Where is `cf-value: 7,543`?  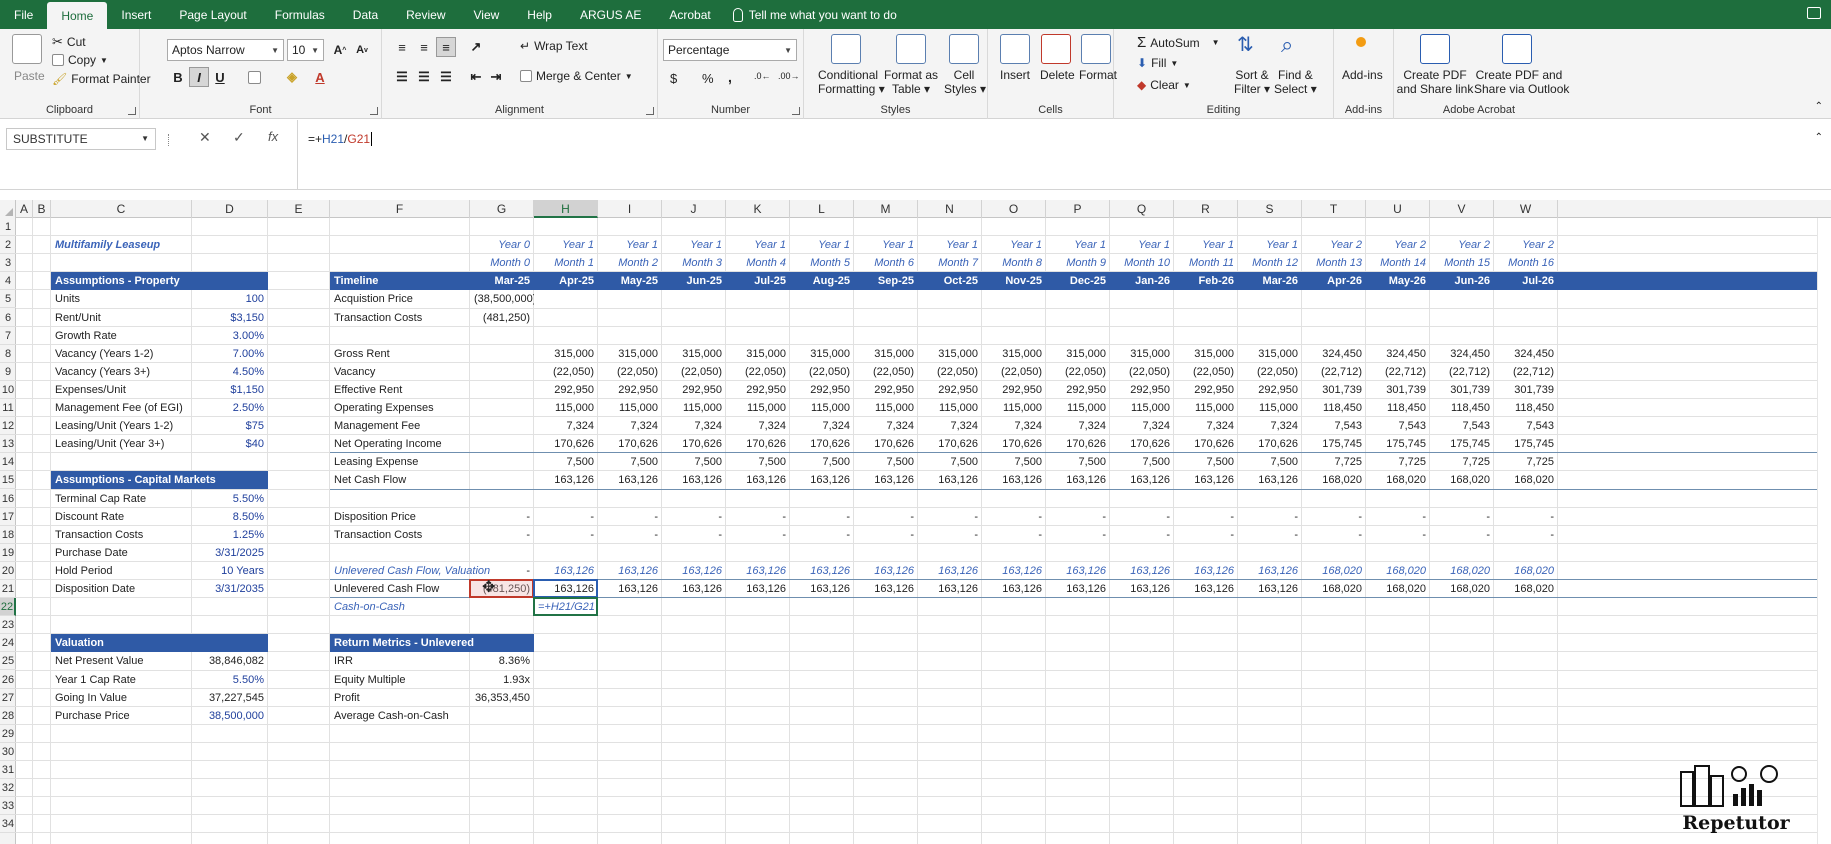
cf-value: 7,543 is located at coordinates (1462, 426).